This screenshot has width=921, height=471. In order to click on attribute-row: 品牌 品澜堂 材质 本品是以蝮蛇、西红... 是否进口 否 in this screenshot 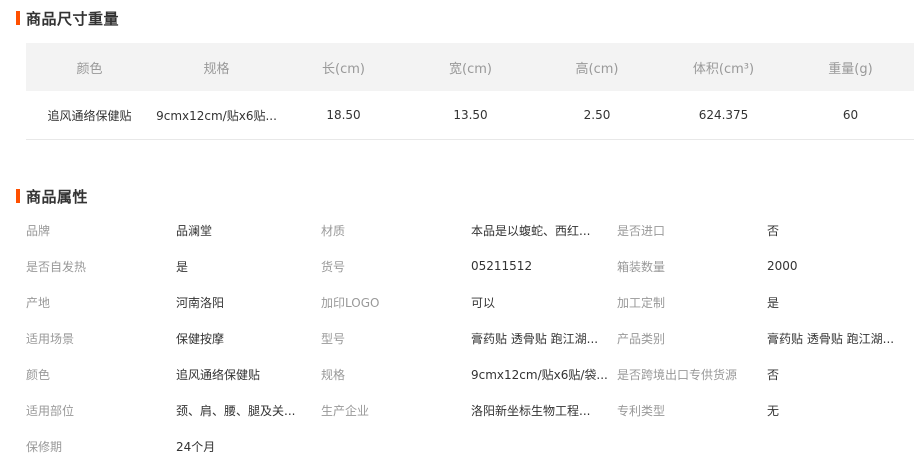, I will do `click(471, 230)`.